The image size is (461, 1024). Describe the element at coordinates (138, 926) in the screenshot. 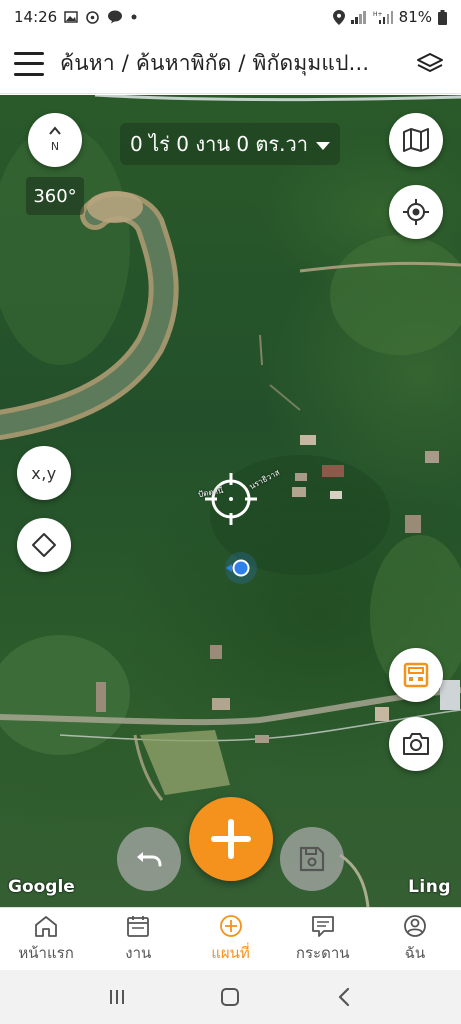

I see `calendar-icon` at that location.